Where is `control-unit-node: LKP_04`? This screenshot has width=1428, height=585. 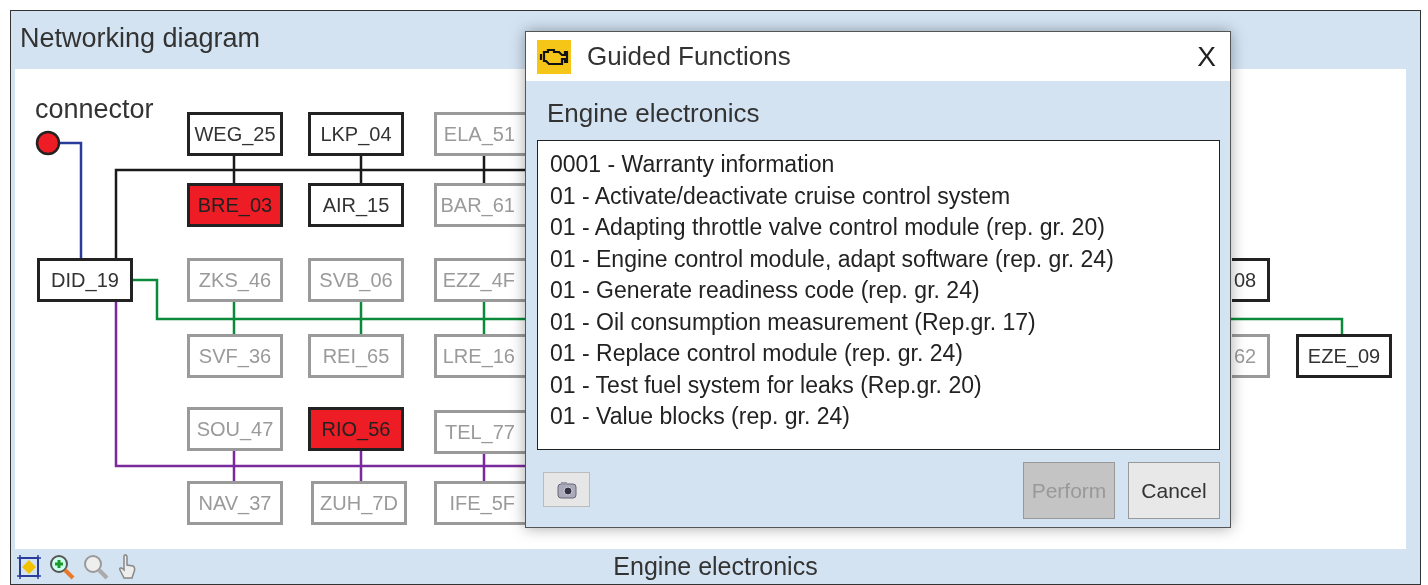
control-unit-node: LKP_04 is located at coordinates (356, 134).